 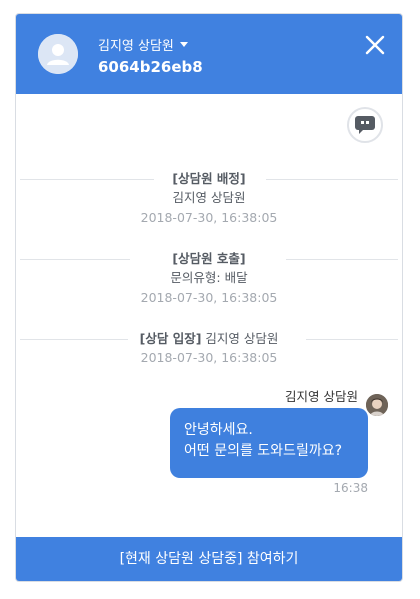 I want to click on system-message: [상담원 배정] 김지영 상담원 2018-07-30, 16:38:05, so click(x=209, y=199).